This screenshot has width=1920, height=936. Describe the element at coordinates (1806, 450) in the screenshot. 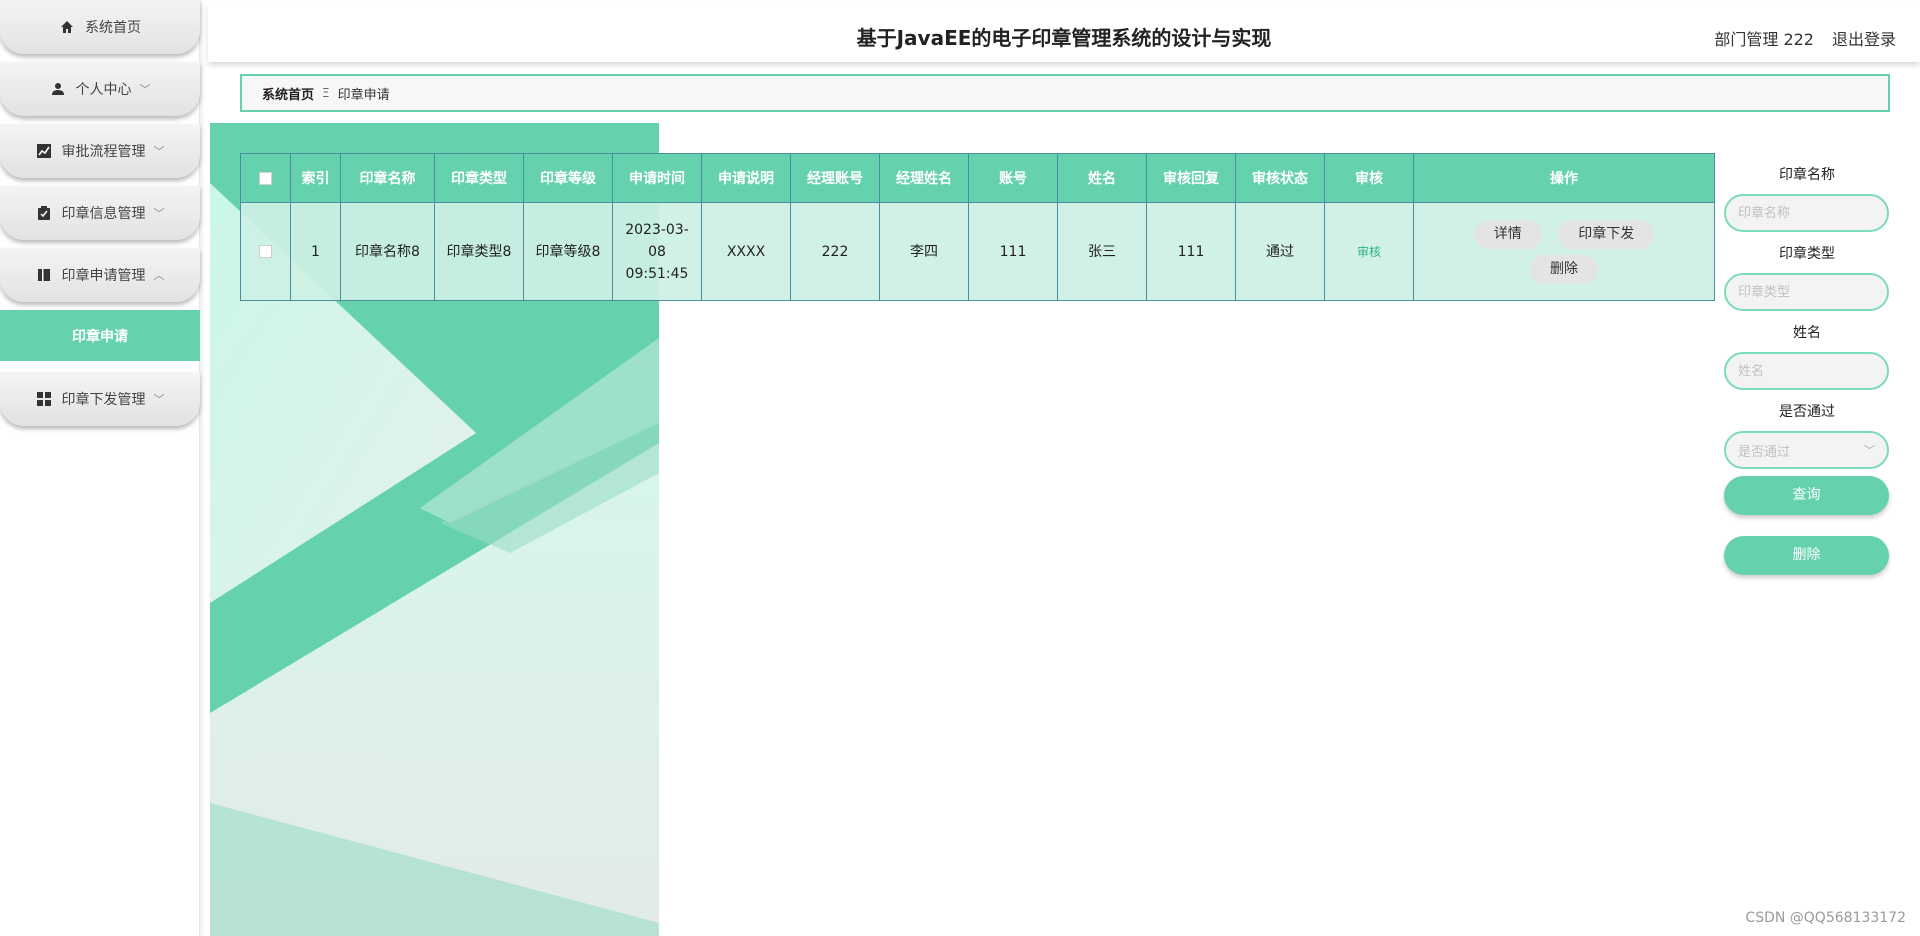

I see `passed-select: 是否通过 ﹀` at that location.